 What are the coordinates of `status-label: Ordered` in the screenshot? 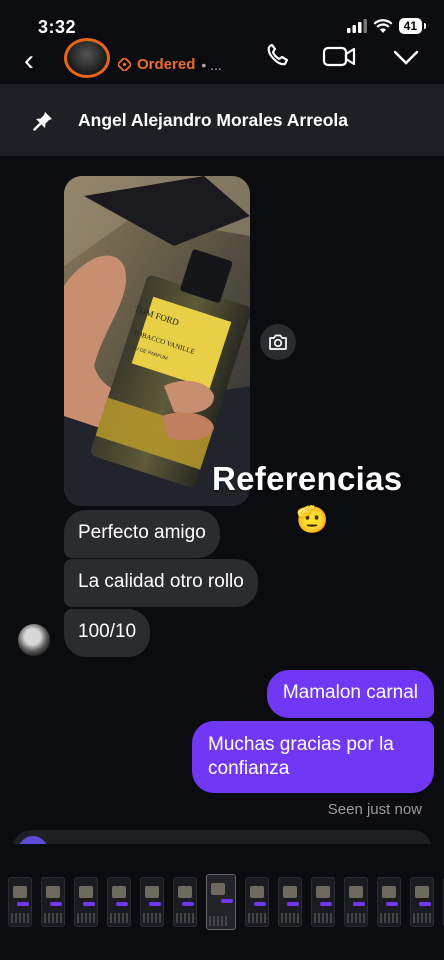 It's located at (166, 64).